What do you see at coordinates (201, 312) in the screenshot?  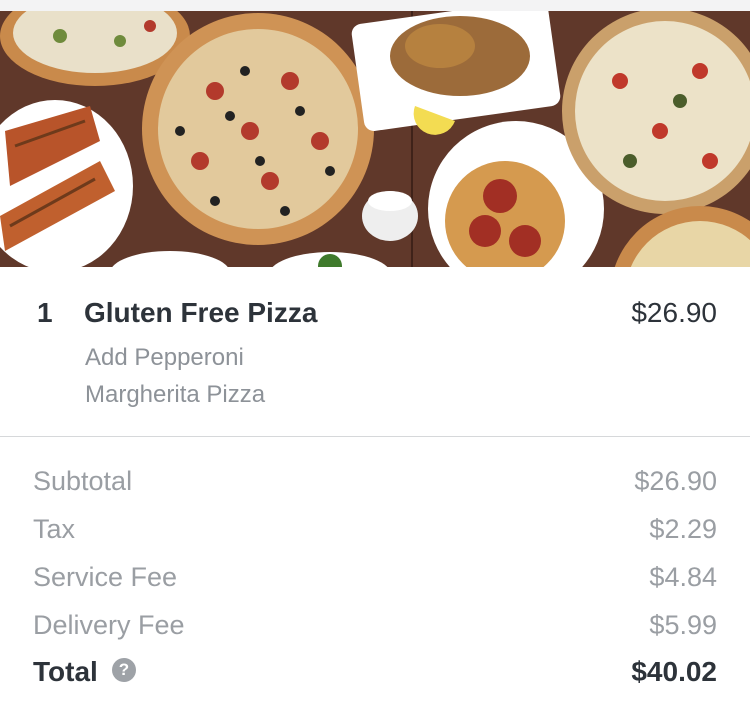 I see `item-name: Gluten Free Pizza` at bounding box center [201, 312].